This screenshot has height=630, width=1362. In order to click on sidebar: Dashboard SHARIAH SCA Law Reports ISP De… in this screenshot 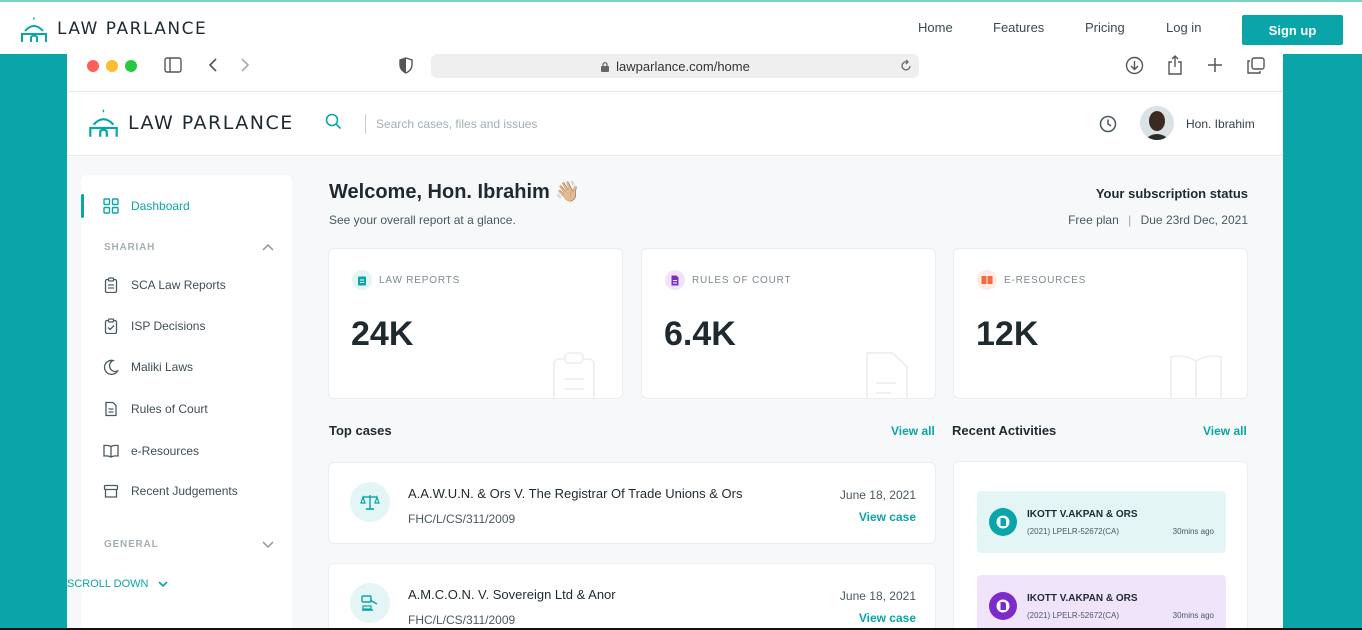, I will do `click(186, 402)`.